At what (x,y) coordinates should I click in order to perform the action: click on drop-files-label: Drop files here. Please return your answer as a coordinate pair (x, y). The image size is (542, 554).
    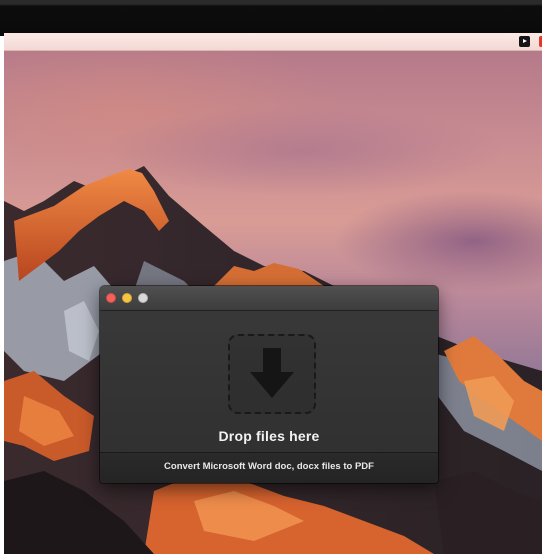
    Looking at the image, I should click on (269, 436).